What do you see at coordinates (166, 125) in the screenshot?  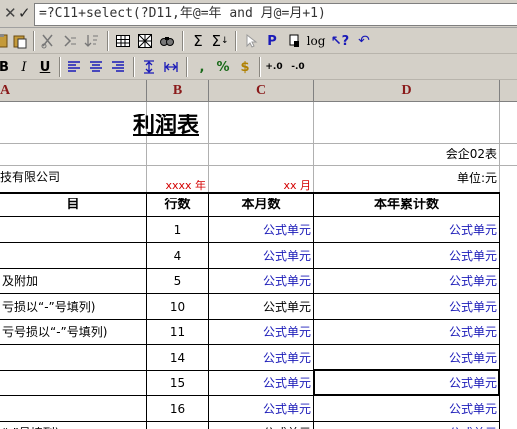 I see `report-title: 利润表` at bounding box center [166, 125].